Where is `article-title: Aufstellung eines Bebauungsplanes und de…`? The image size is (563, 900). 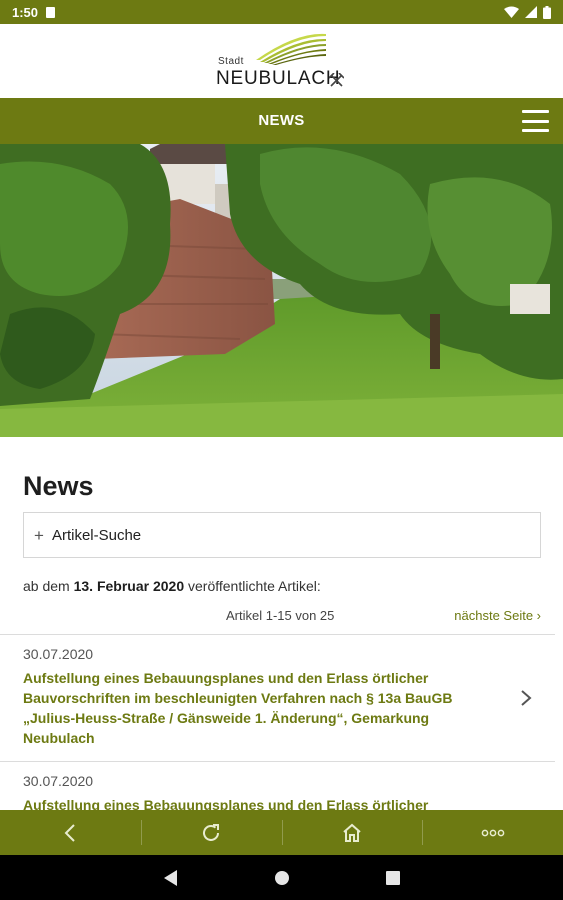 article-title: Aufstellung eines Bebauungsplanes und de… is located at coordinates (260, 802).